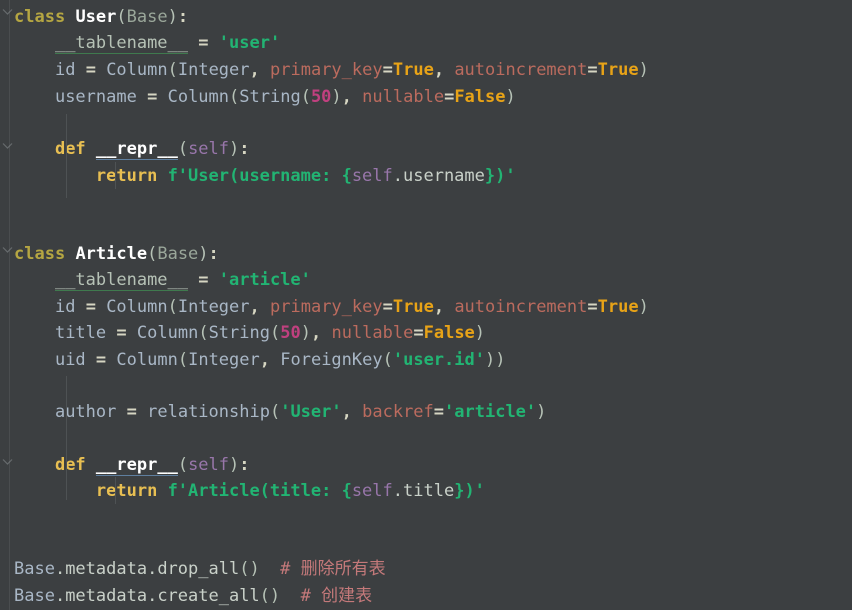 This screenshot has height=610, width=852. What do you see at coordinates (249, 43) in the screenshot?
I see `code-token: 'user'` at bounding box center [249, 43].